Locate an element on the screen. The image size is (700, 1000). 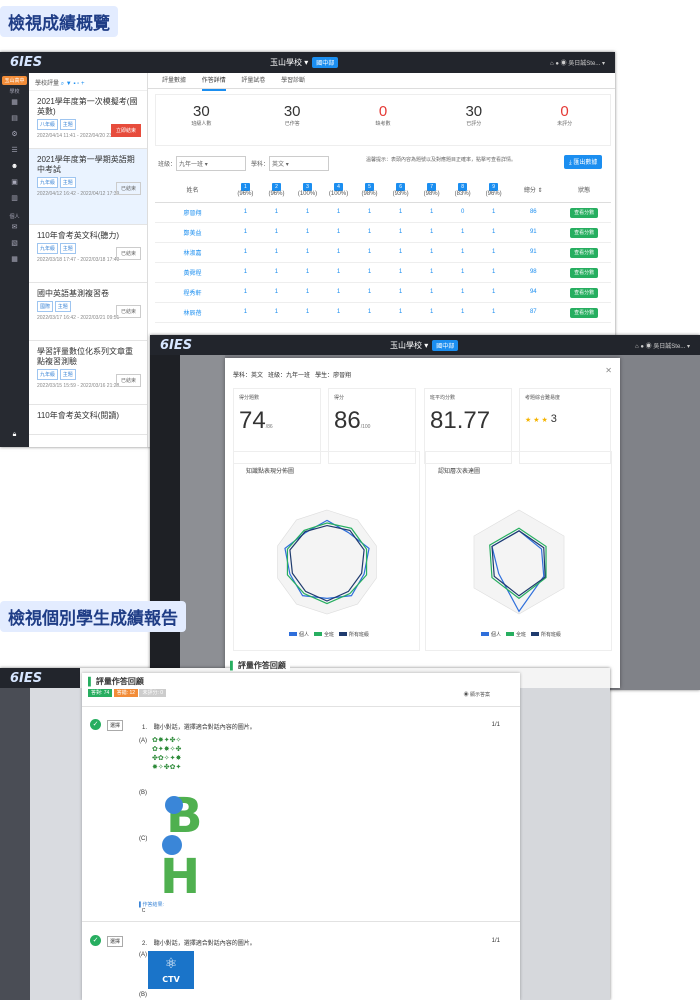
add-icon: + is located at coordinates (83, 84).